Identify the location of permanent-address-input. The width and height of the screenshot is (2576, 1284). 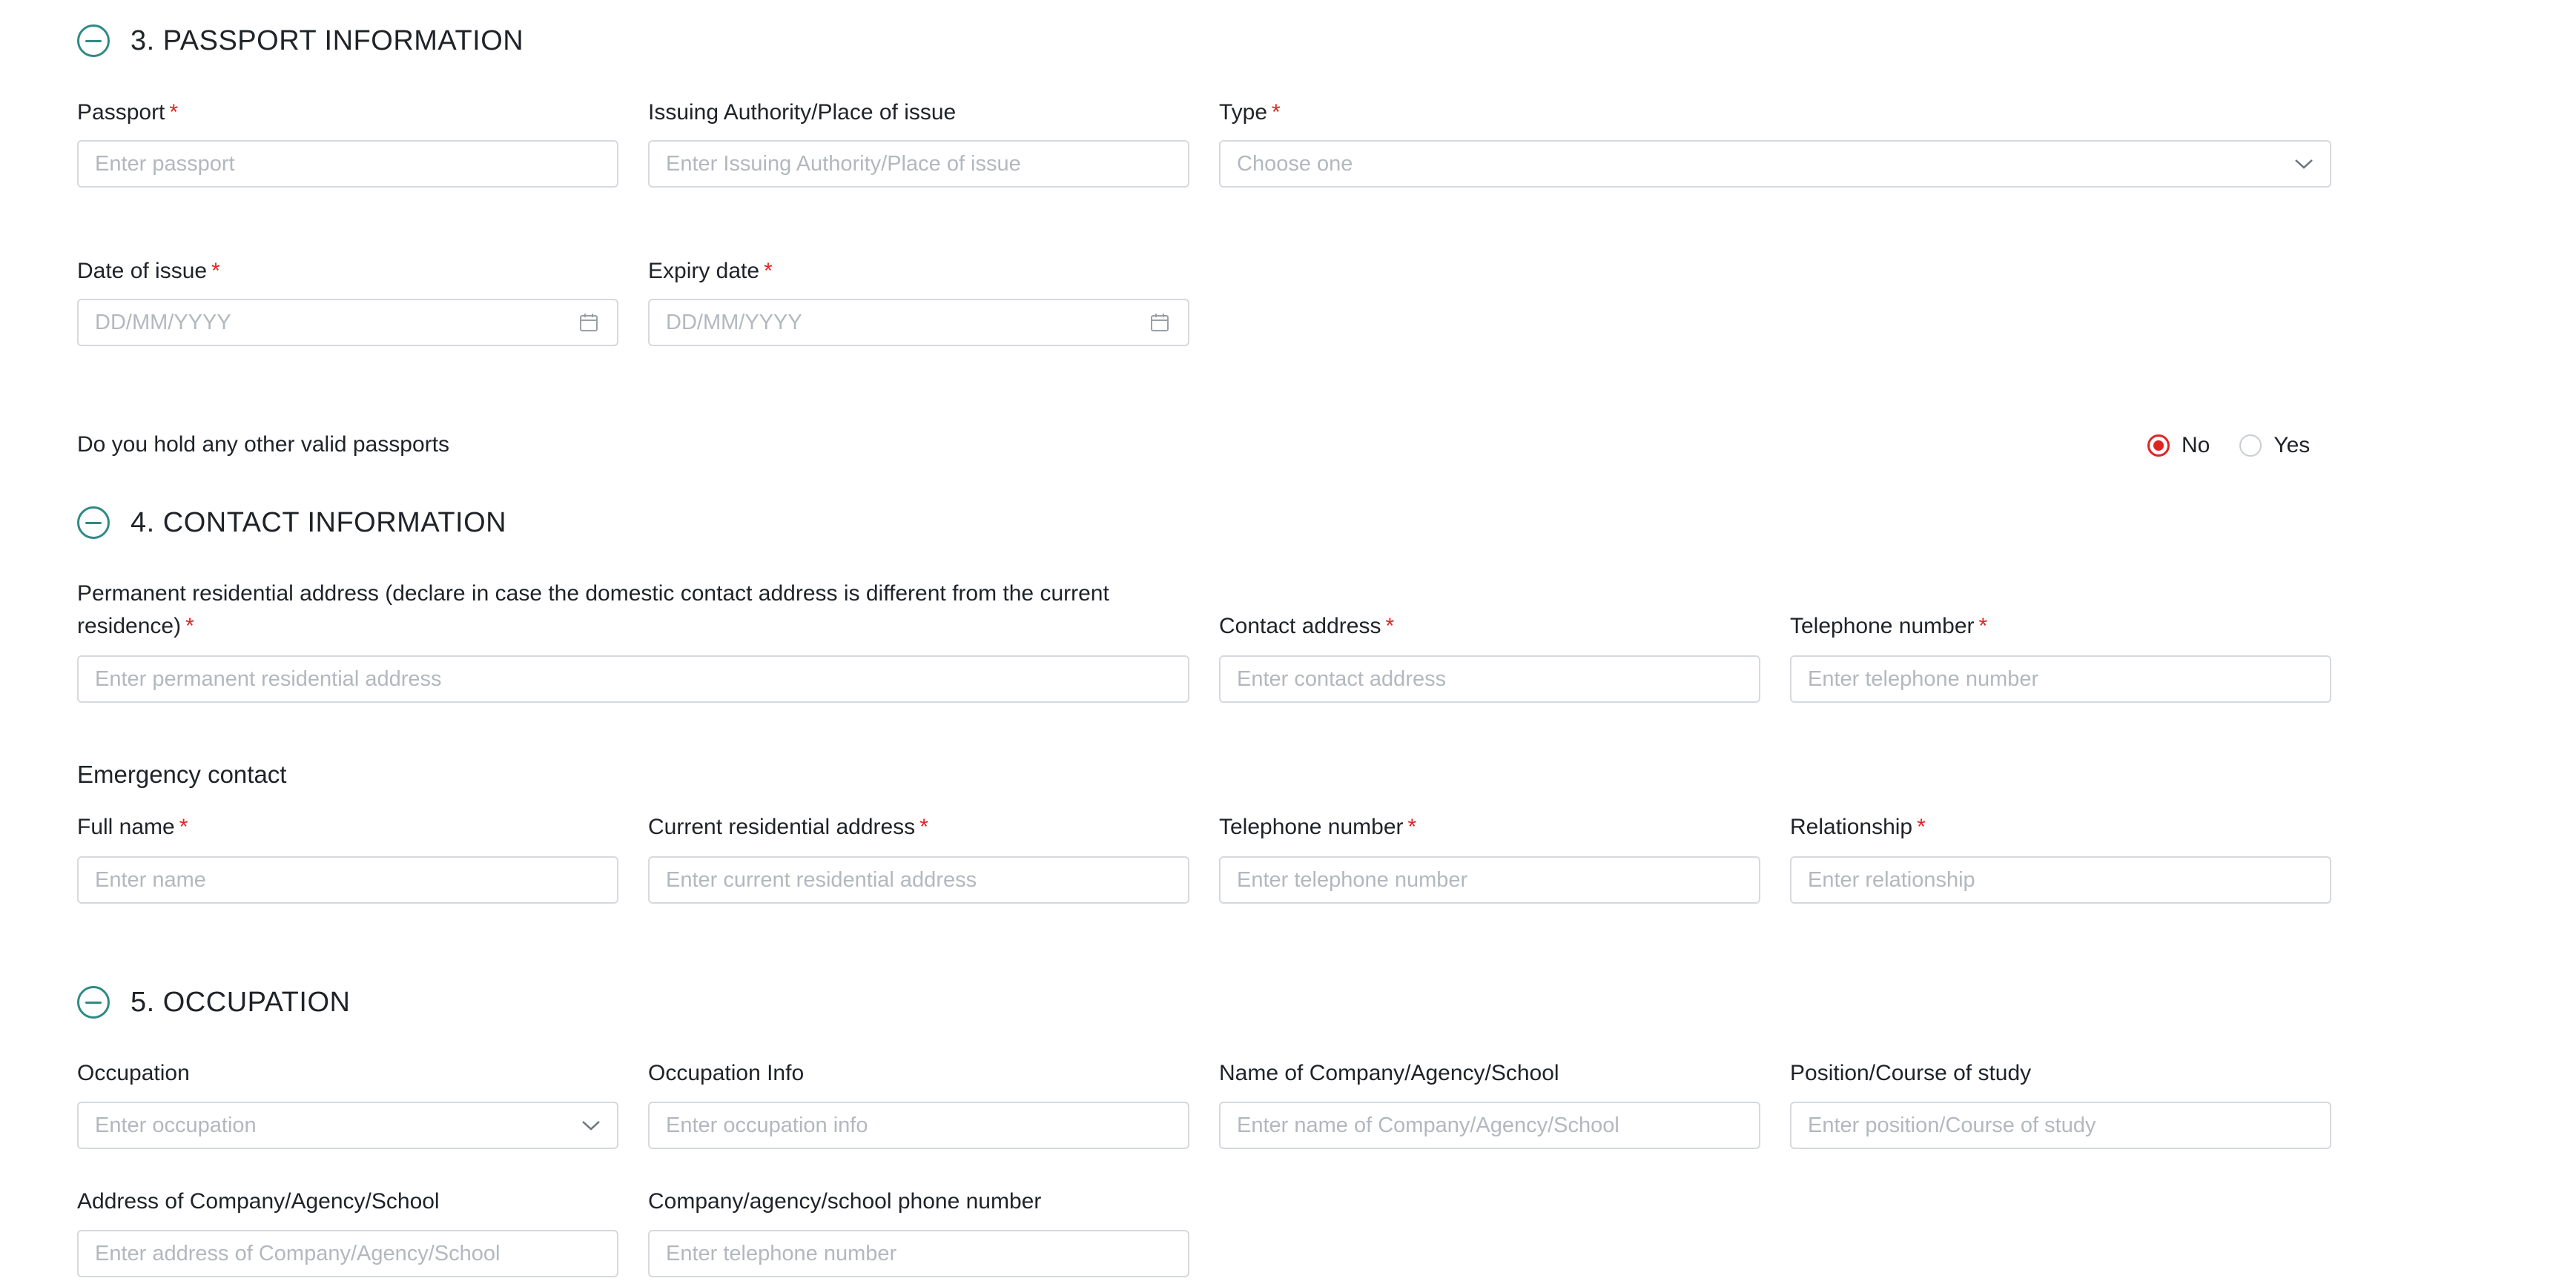
(633, 679).